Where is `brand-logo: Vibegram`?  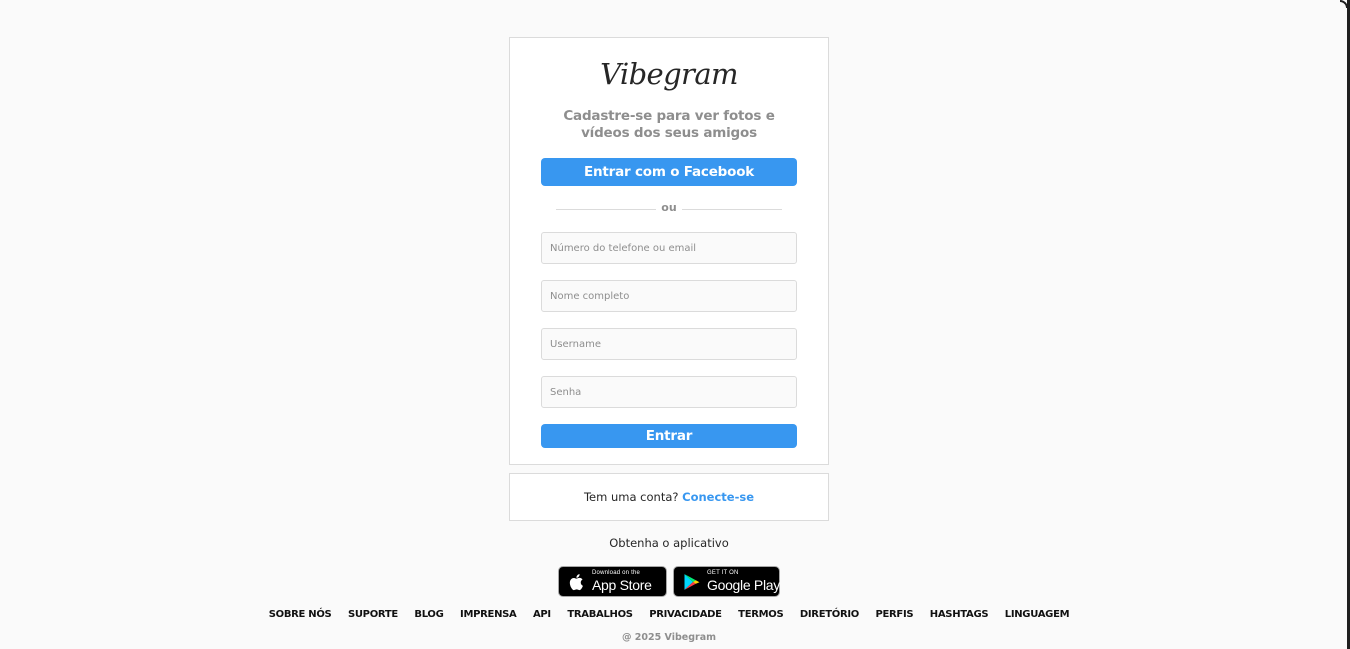
brand-logo: Vibegram is located at coordinates (669, 74).